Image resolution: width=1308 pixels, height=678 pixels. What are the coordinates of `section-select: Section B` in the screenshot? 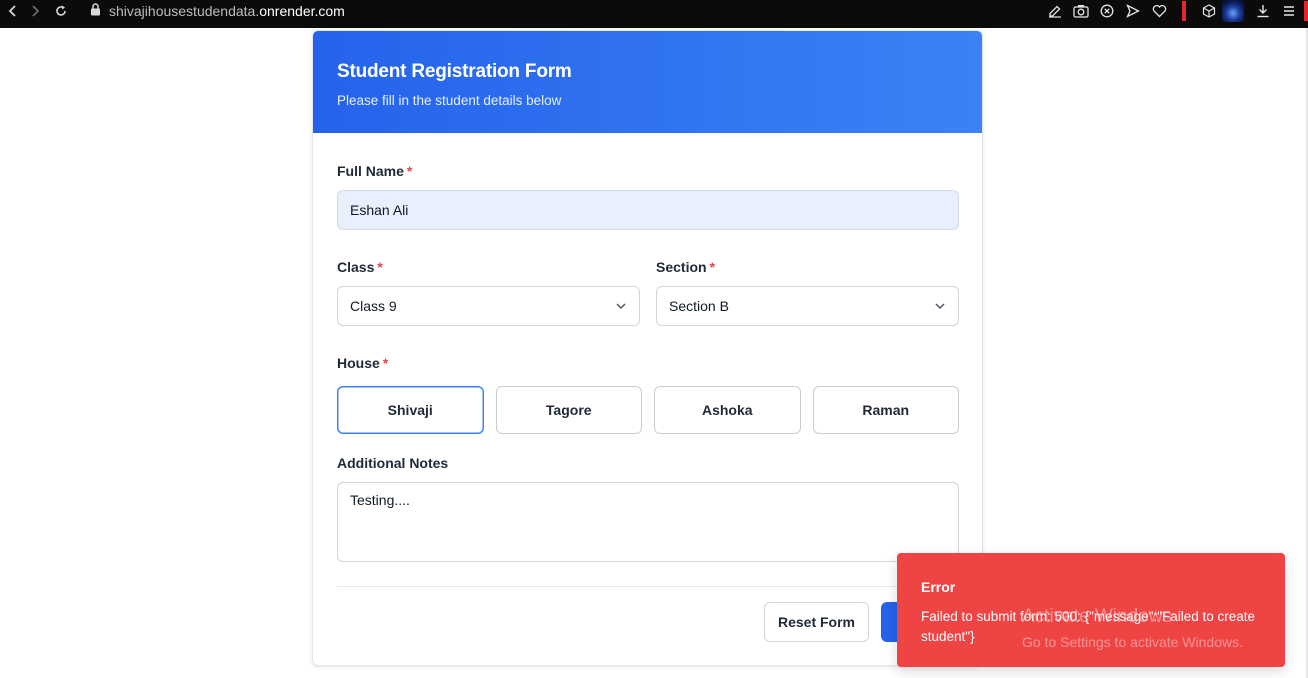 It's located at (807, 306).